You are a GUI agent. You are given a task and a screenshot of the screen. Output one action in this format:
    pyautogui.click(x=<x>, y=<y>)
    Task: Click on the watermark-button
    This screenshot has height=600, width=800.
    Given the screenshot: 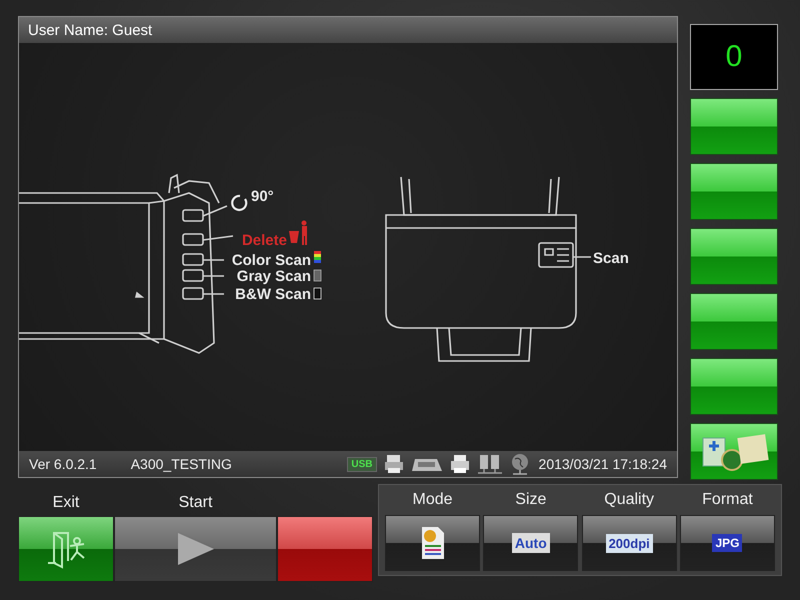 What is the action you would take?
    pyautogui.click(x=734, y=451)
    